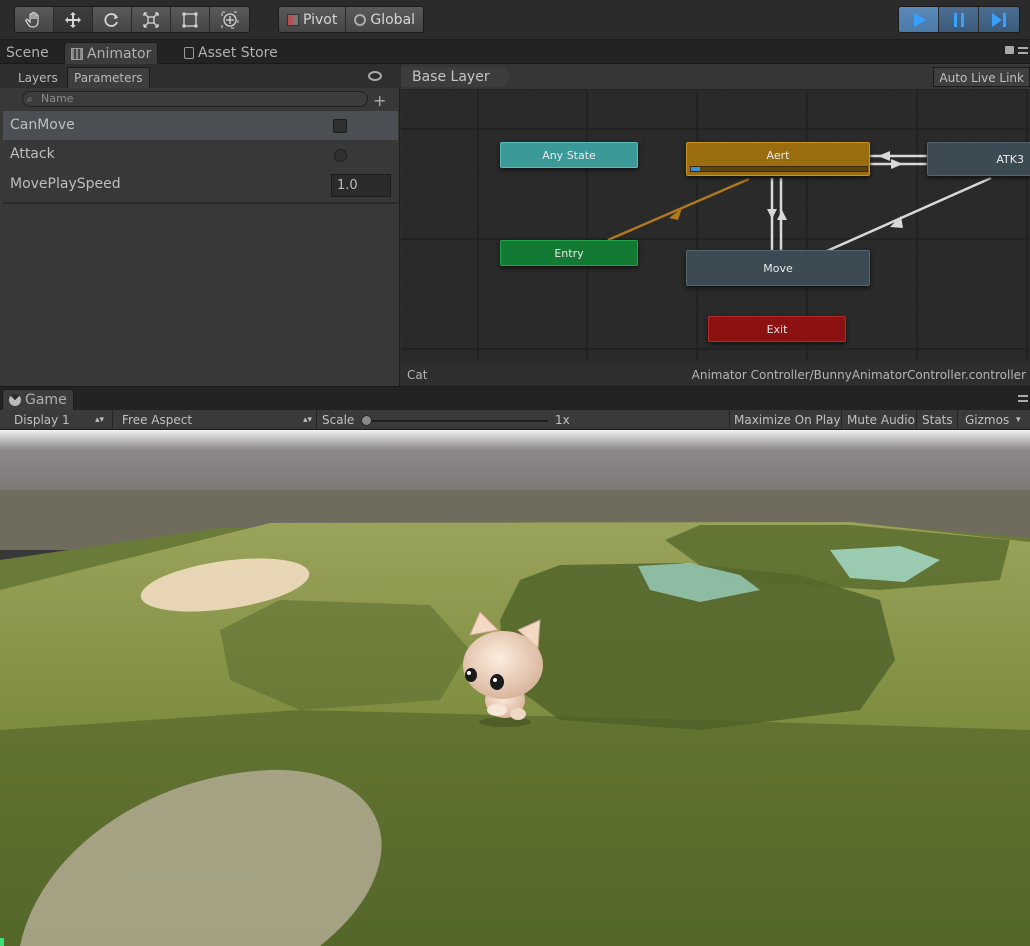  I want to click on state-exit: Exit, so click(777, 329).